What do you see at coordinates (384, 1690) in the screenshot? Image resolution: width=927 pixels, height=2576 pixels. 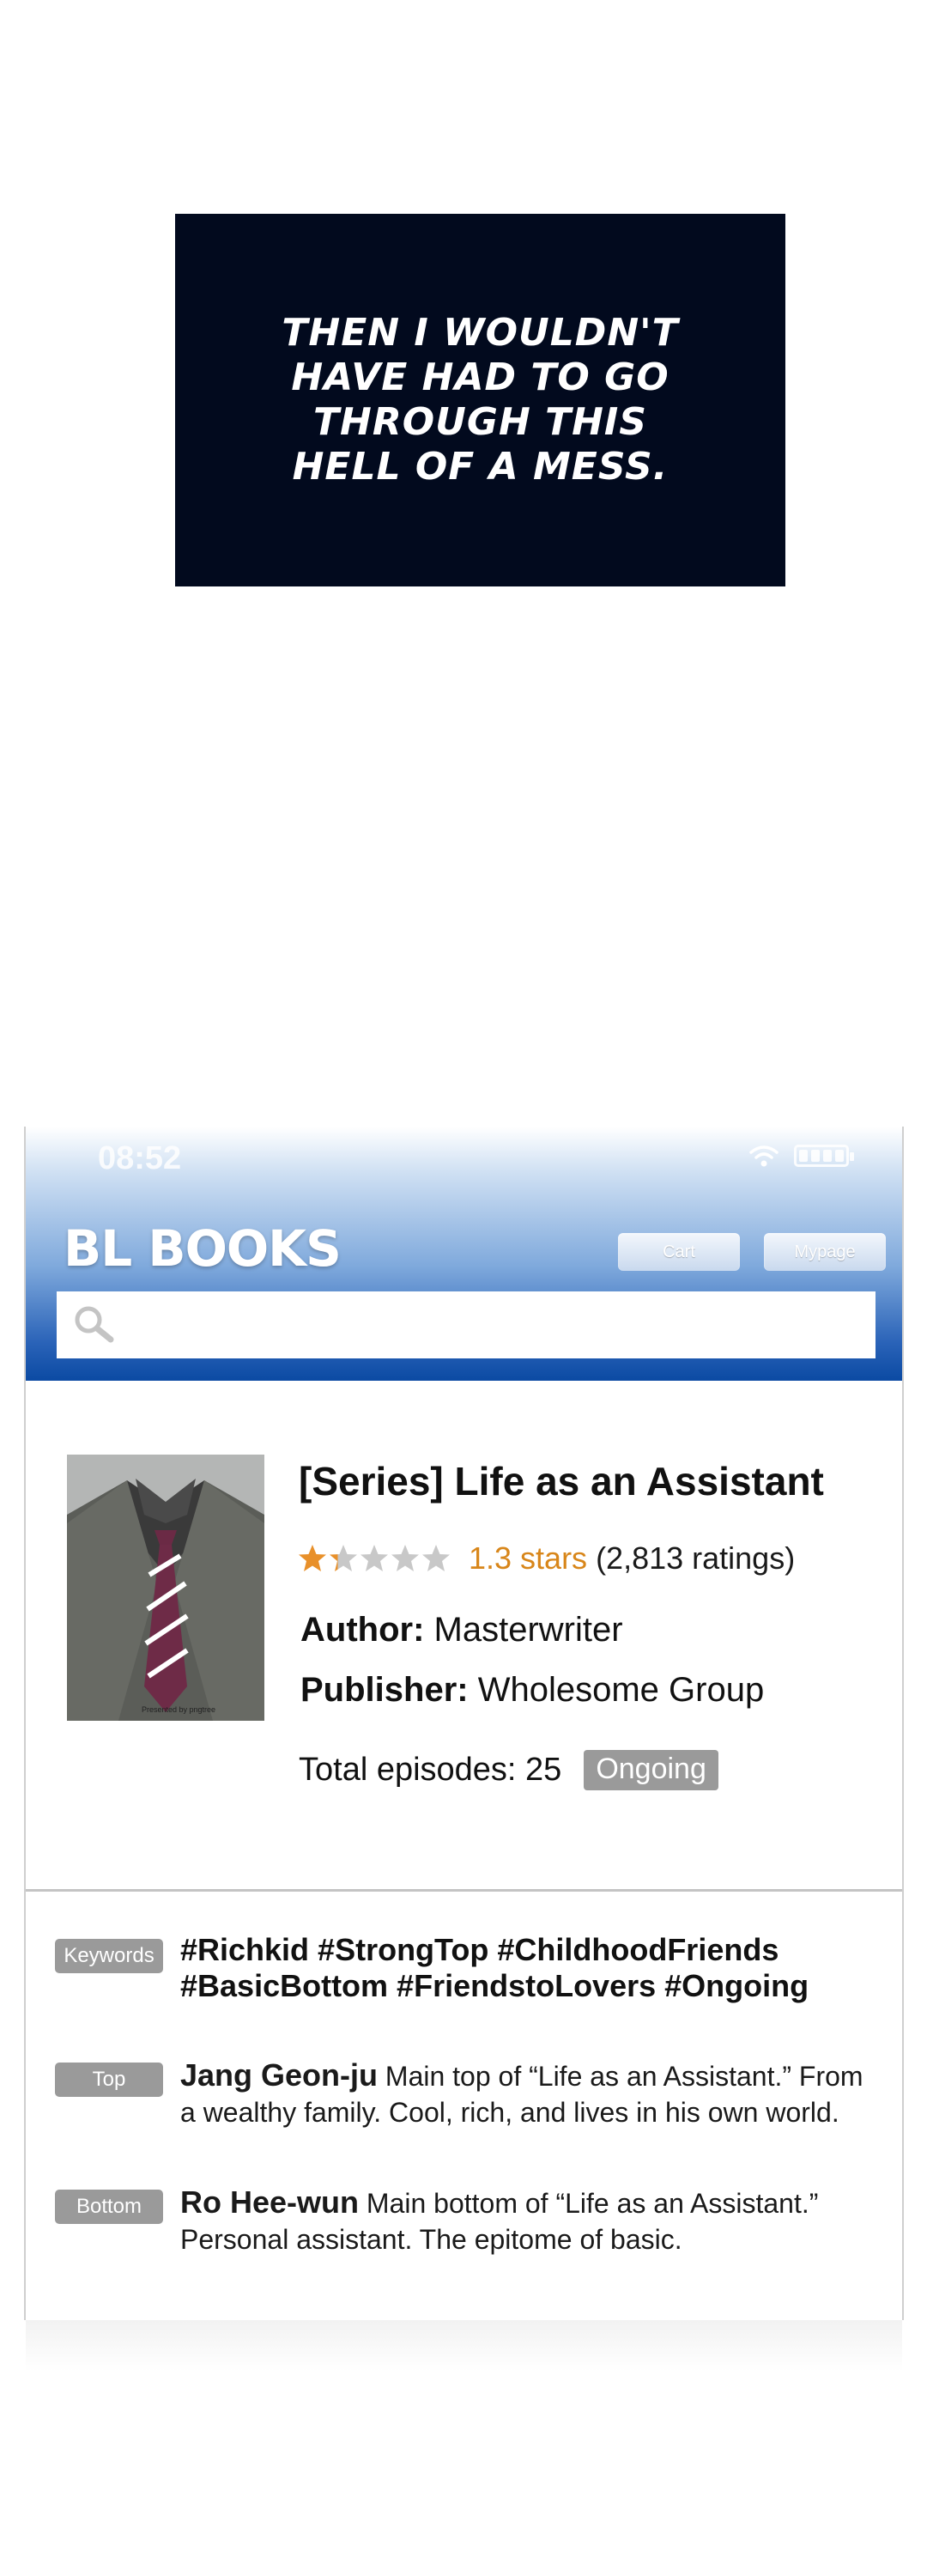 I see `publisher-label: Publisher:` at bounding box center [384, 1690].